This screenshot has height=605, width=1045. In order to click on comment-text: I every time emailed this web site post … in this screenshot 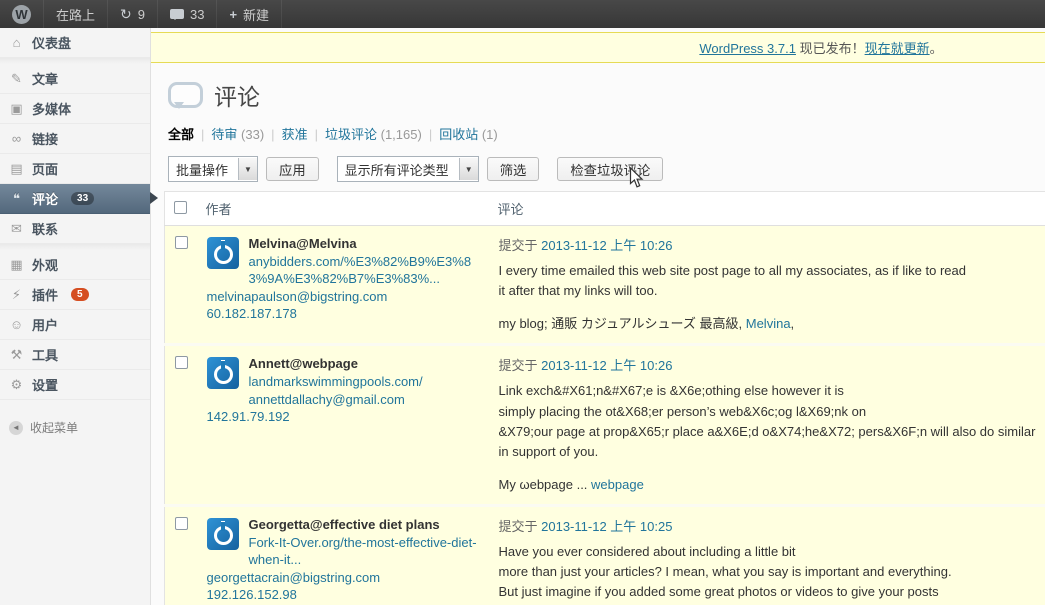, I will do `click(732, 281)`.